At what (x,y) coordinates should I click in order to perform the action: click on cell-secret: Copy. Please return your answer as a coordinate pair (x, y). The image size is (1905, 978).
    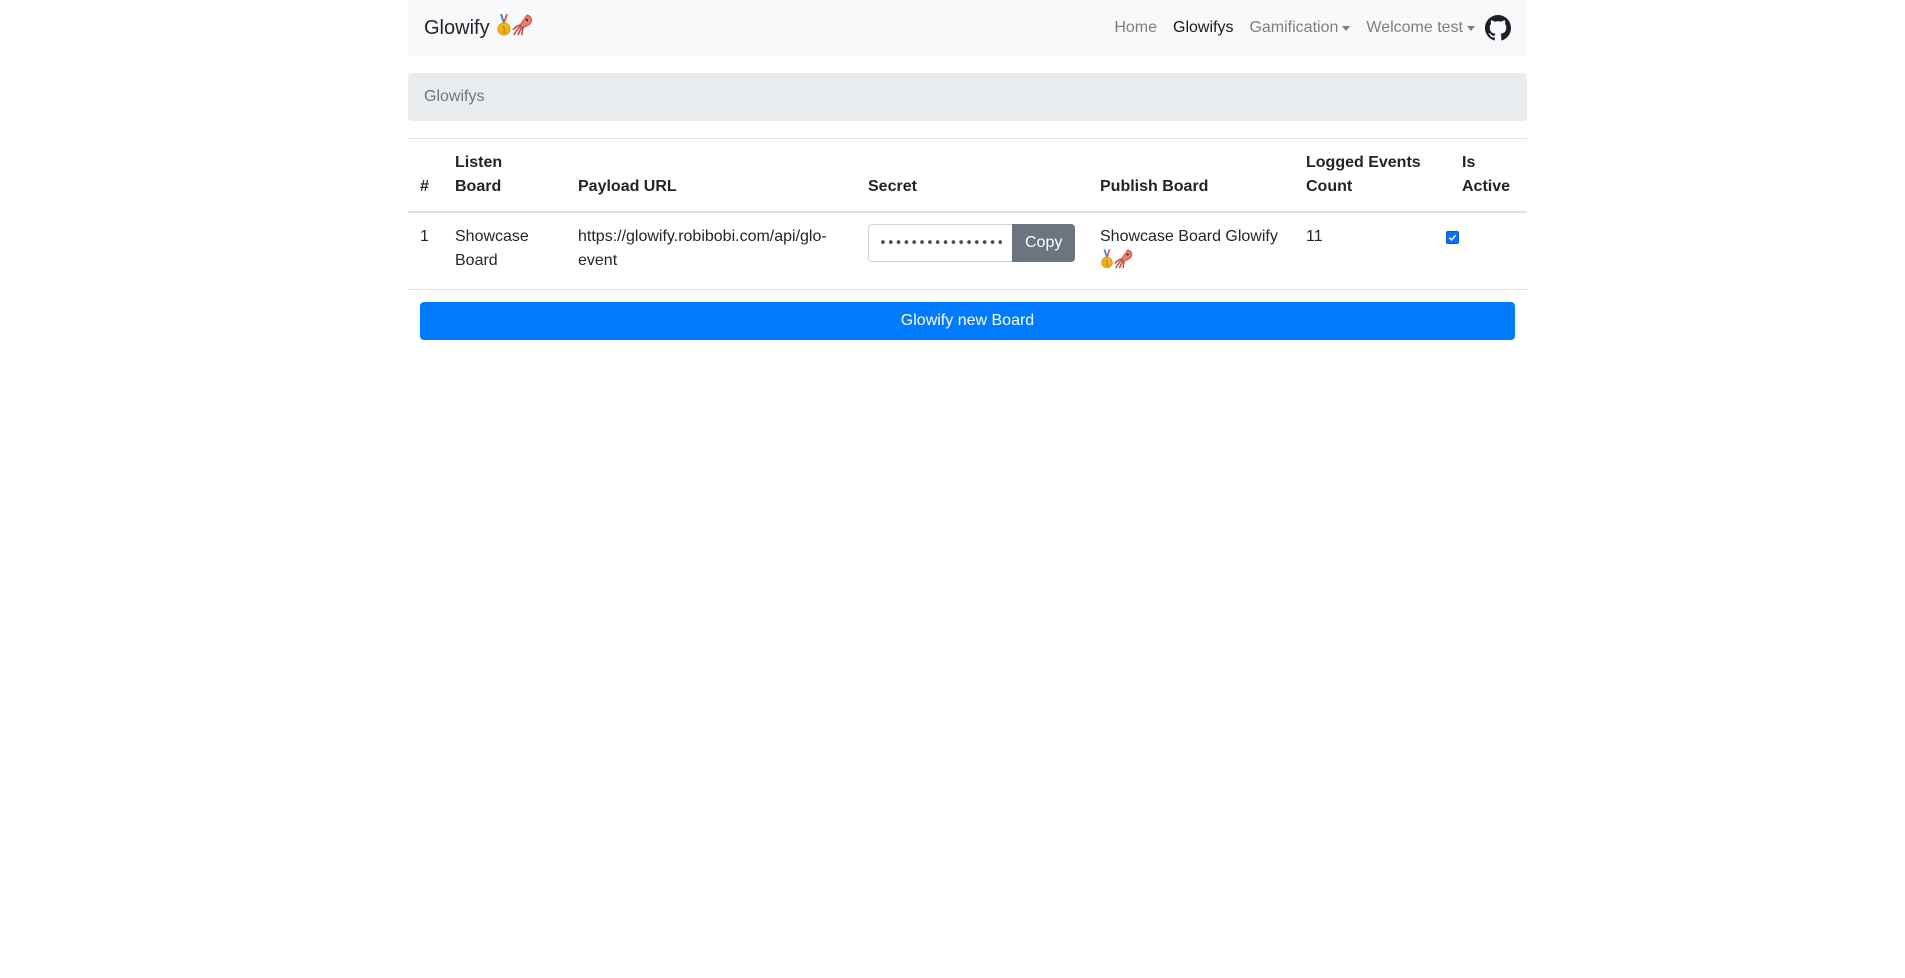
    Looking at the image, I should click on (972, 250).